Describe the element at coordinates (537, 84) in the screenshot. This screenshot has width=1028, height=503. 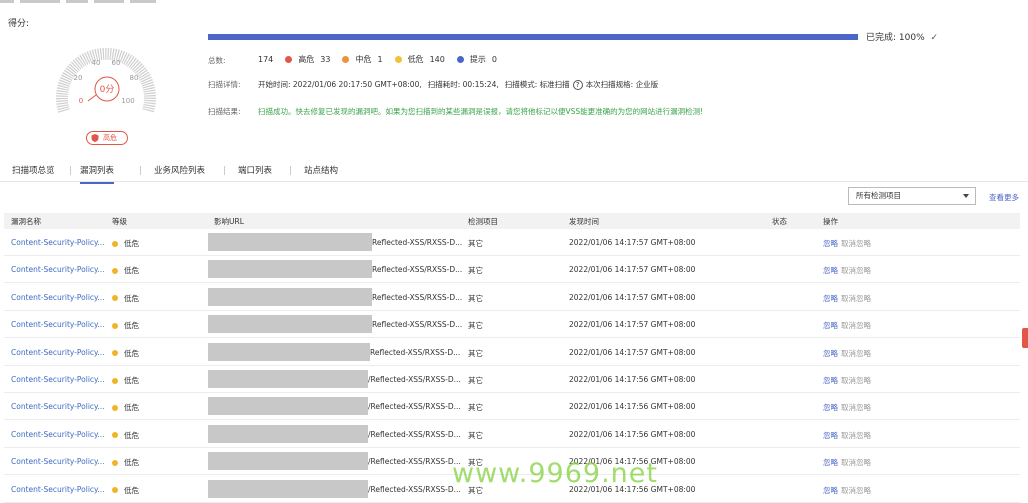
I see `detail-mode: 扫描模式: 标准扫描` at that location.